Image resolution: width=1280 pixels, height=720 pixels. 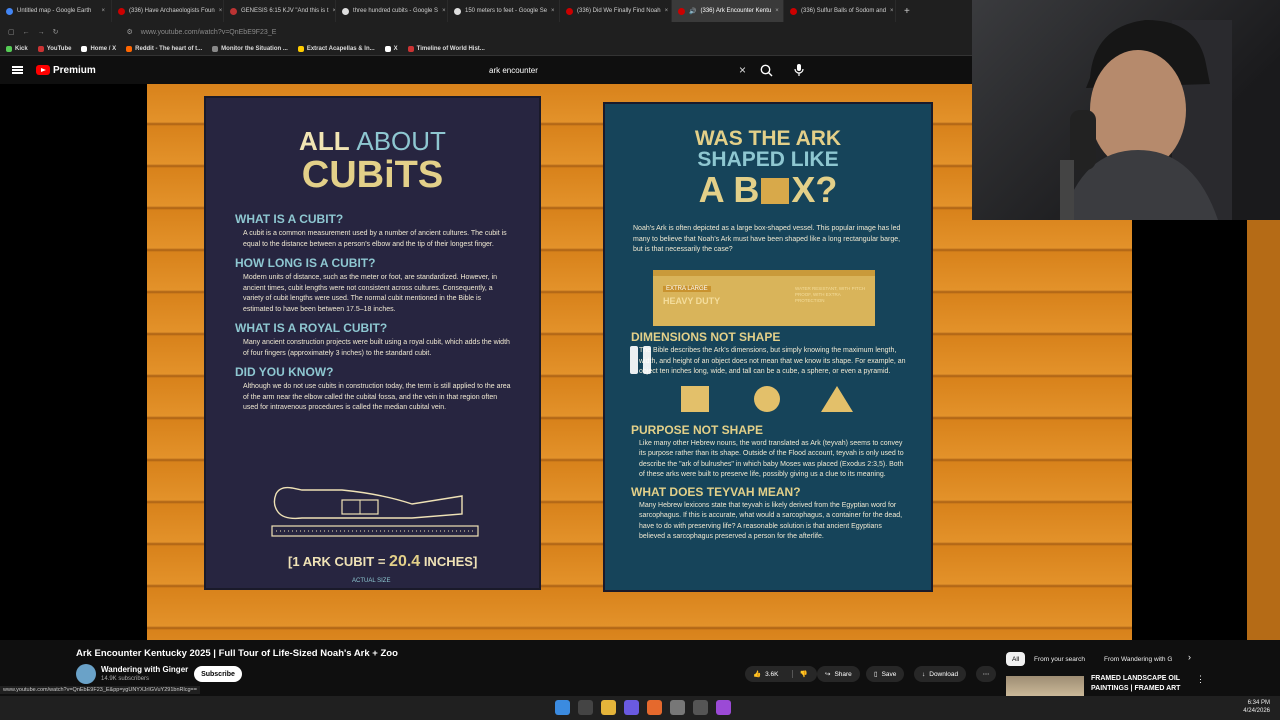 I want to click on section-heading: DIMENSIONS NOT SHAPE, so click(x=706, y=337).